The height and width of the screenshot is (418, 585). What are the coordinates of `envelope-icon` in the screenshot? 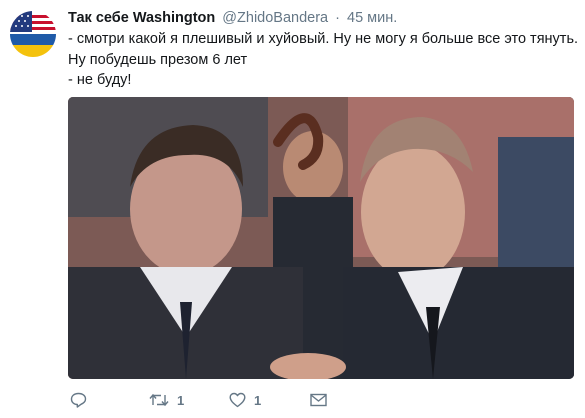 It's located at (318, 400).